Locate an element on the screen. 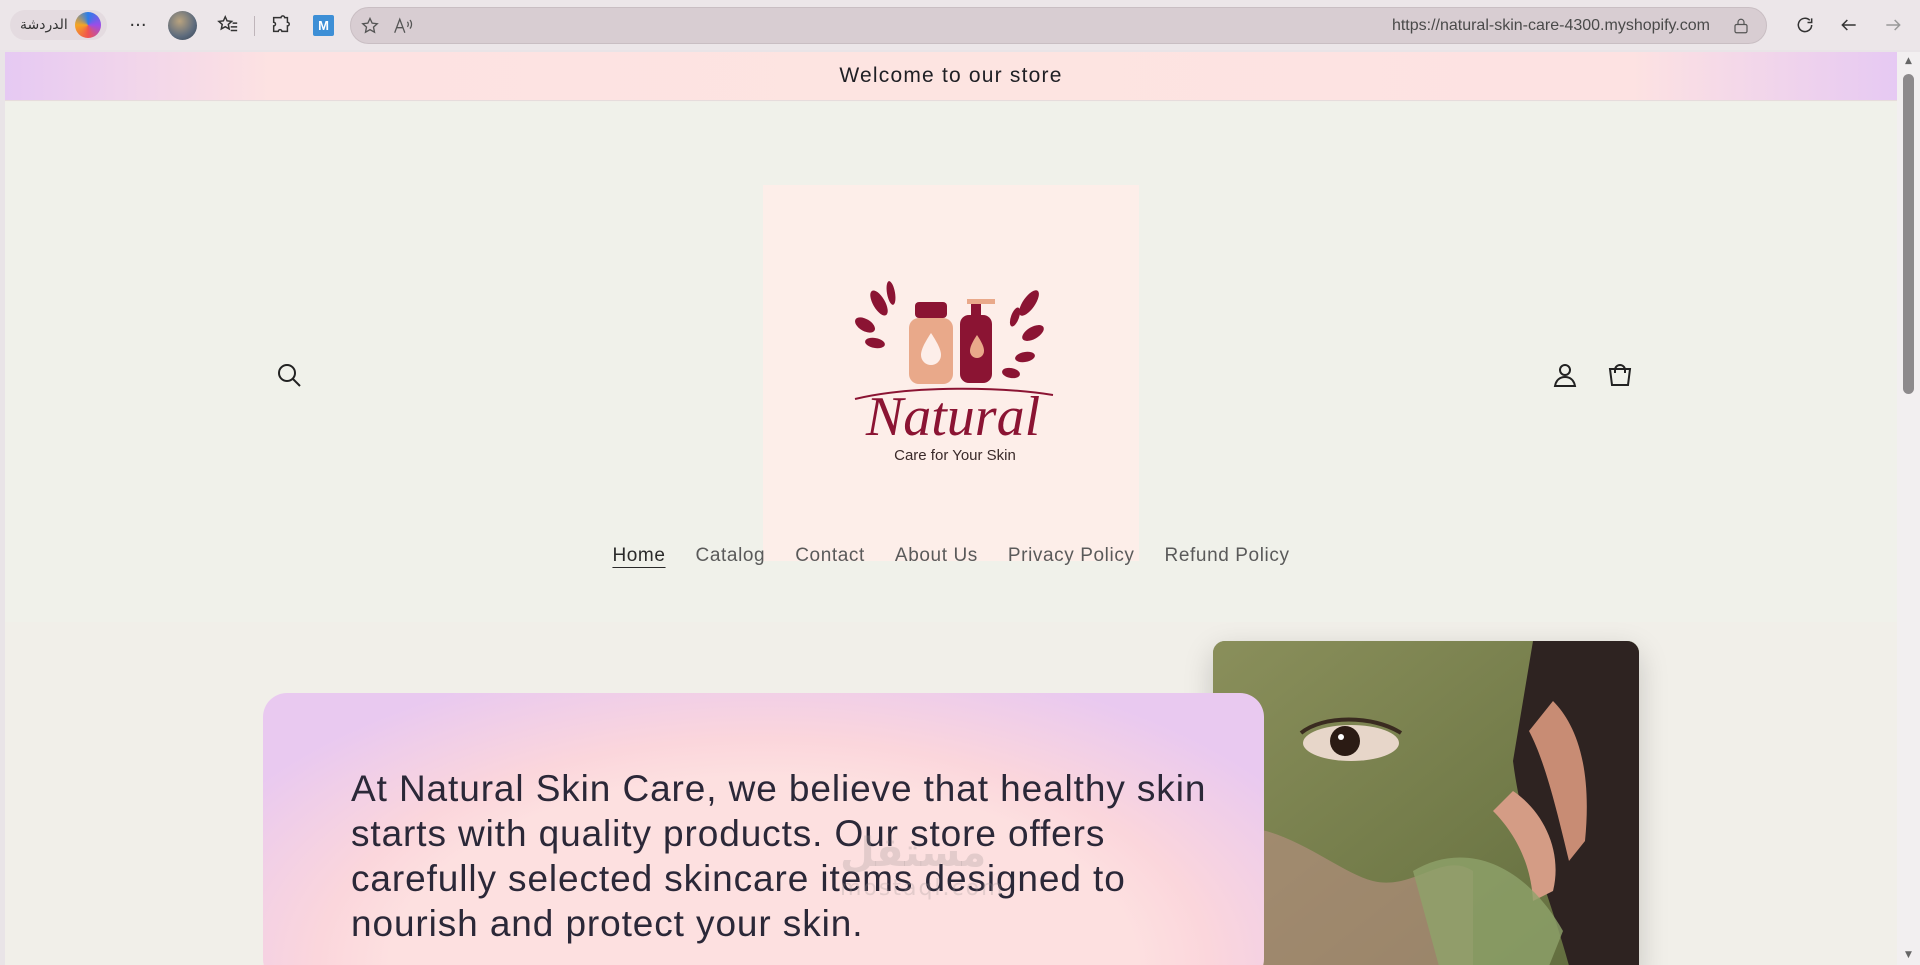 The image size is (1920, 965). store-logo: Natural Care for Your Skin is located at coordinates (951, 373).